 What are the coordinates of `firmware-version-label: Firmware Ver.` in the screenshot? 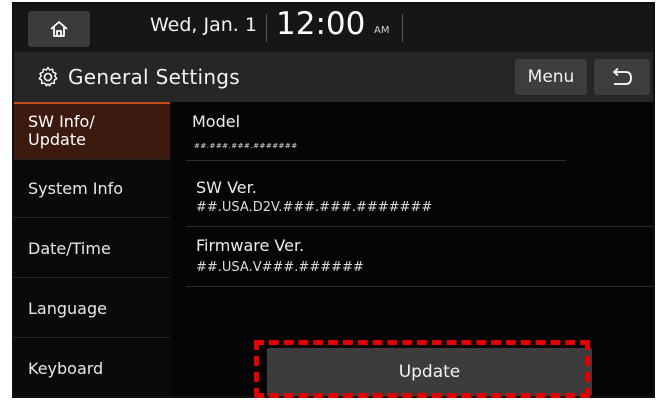 It's located at (250, 245).